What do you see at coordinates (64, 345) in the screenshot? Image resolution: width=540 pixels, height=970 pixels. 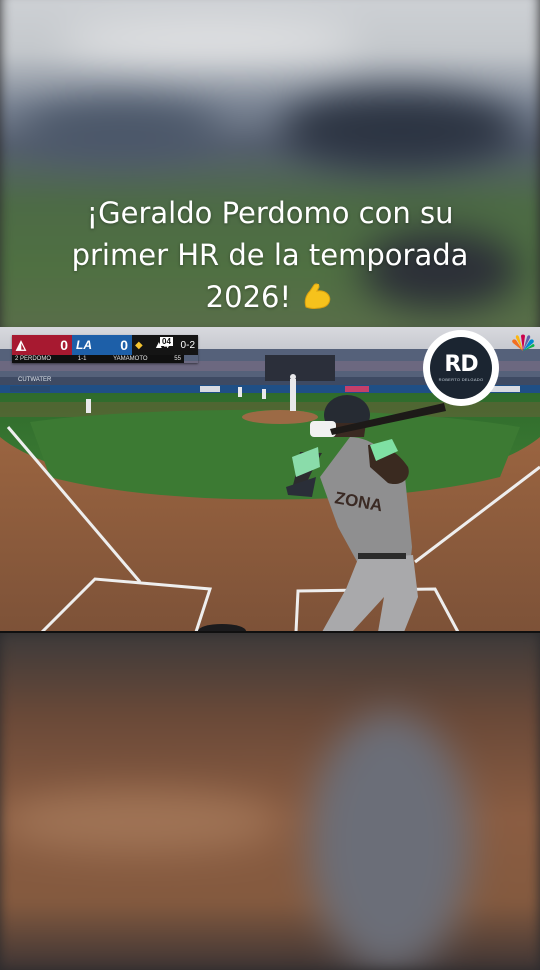 I see `away-score: 0` at bounding box center [64, 345].